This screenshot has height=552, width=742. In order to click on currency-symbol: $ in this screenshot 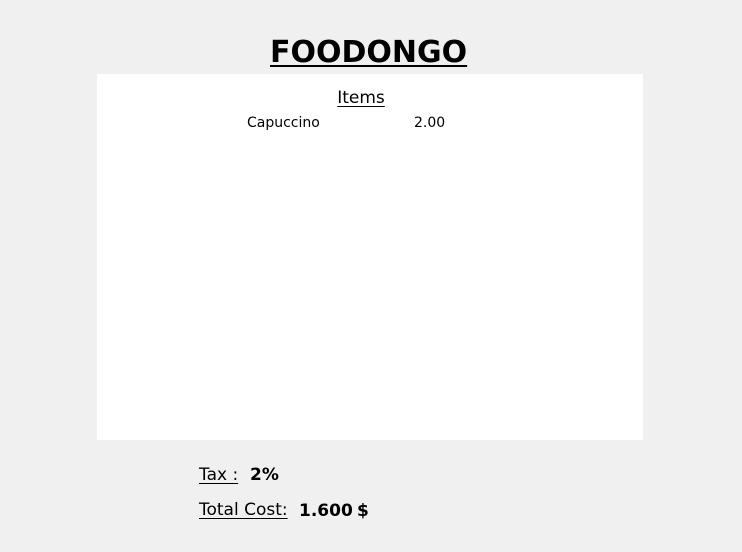, I will do `click(363, 511)`.